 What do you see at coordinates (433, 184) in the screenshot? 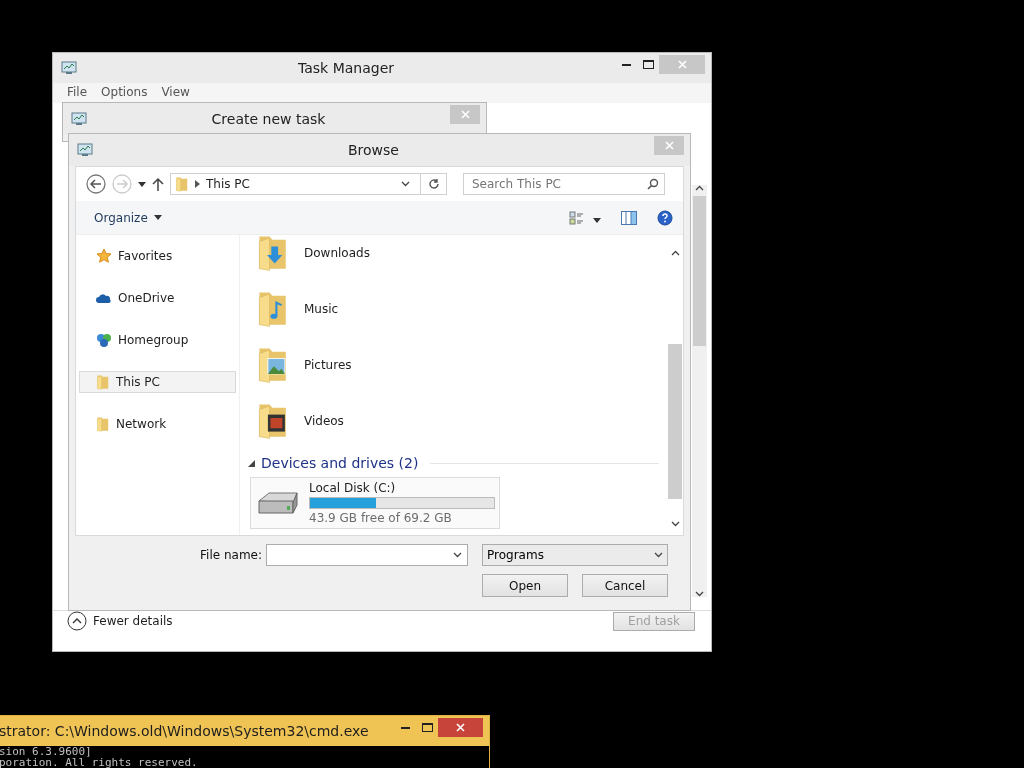
I see `refresh-icon` at bounding box center [433, 184].